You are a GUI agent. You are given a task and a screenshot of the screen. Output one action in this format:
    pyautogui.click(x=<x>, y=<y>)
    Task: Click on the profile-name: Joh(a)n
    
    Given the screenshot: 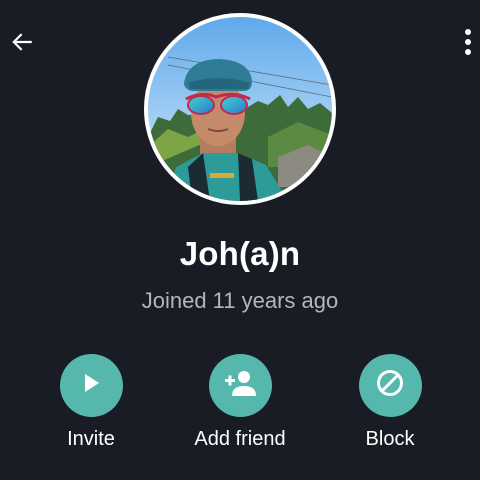 What is the action you would take?
    pyautogui.click(x=240, y=253)
    